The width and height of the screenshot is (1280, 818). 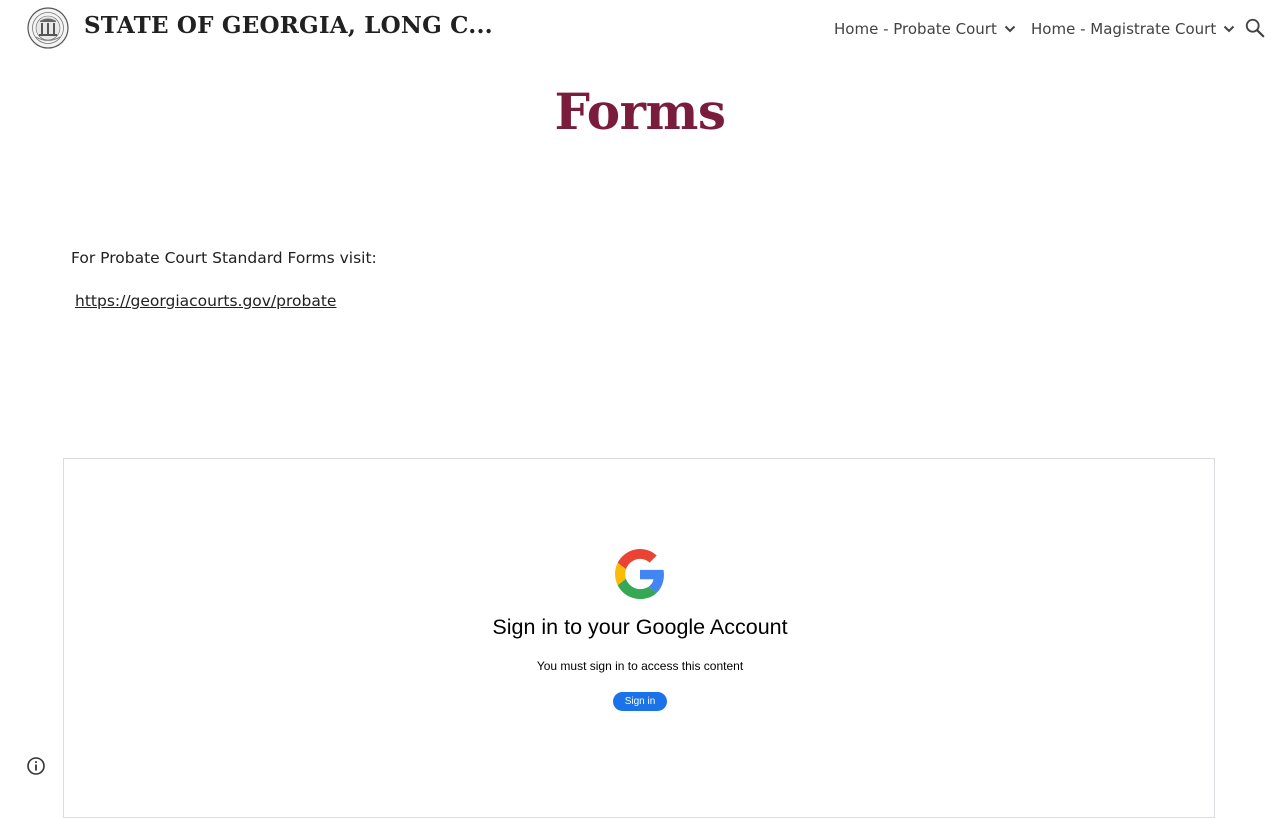 I want to click on state-seal-logo, so click(x=48, y=28).